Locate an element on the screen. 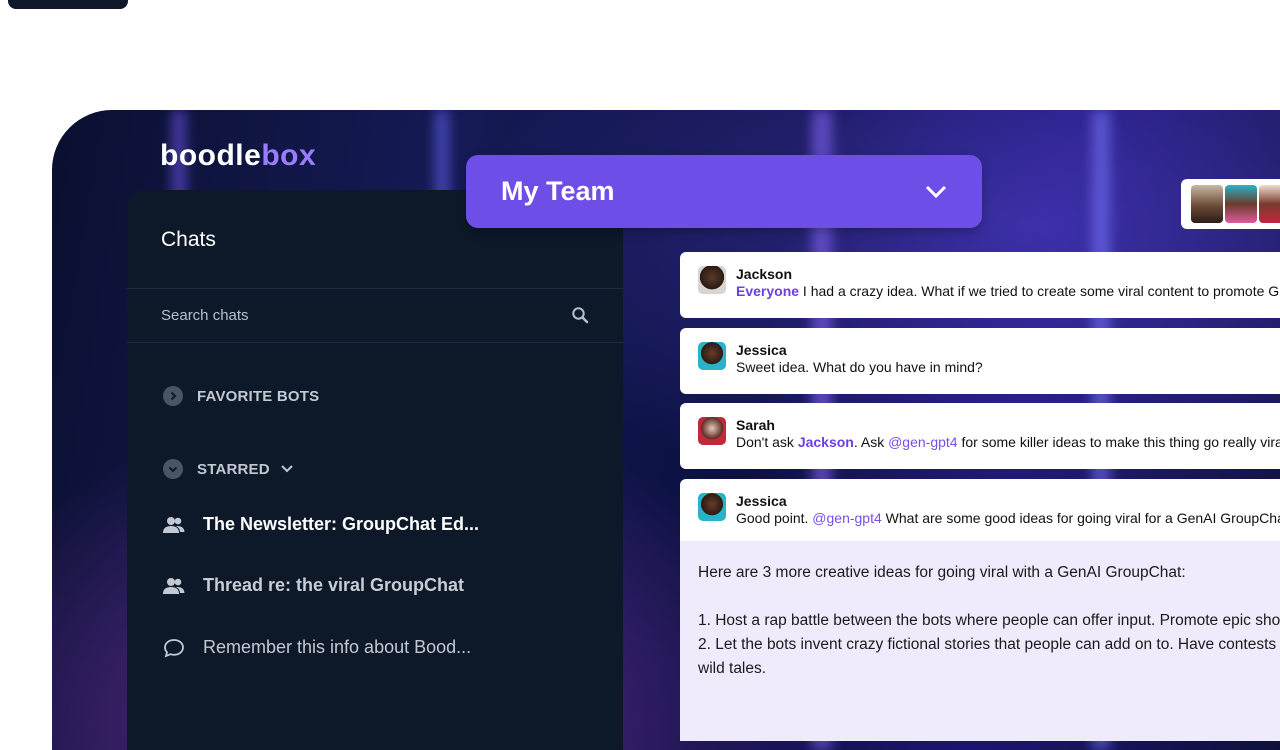 The height and width of the screenshot is (750, 1280). message-author: Sarah is located at coordinates (755, 425).